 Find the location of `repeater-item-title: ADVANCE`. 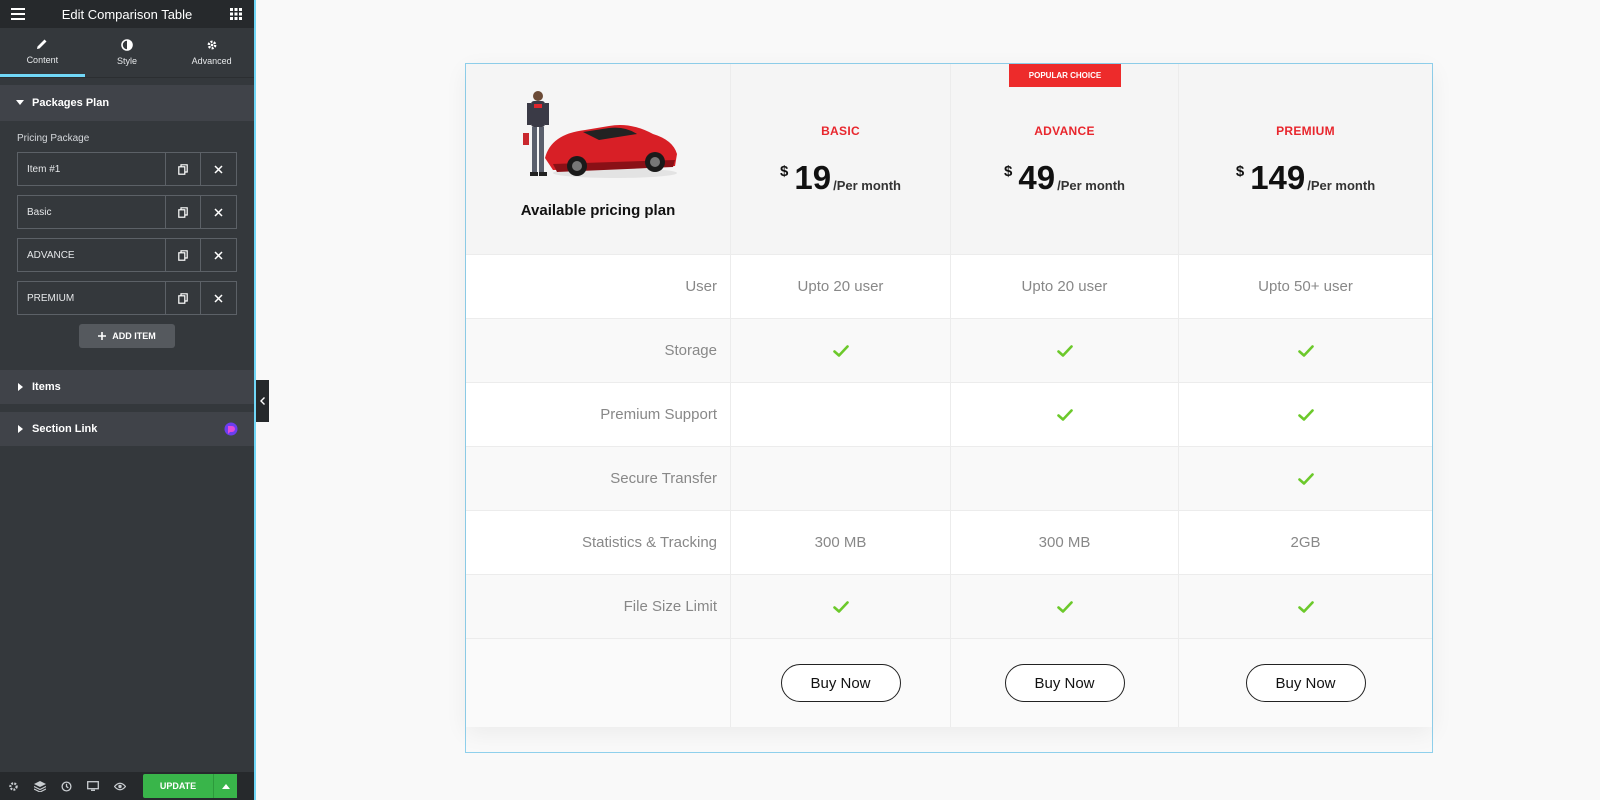

repeater-item-title: ADVANCE is located at coordinates (92, 255).